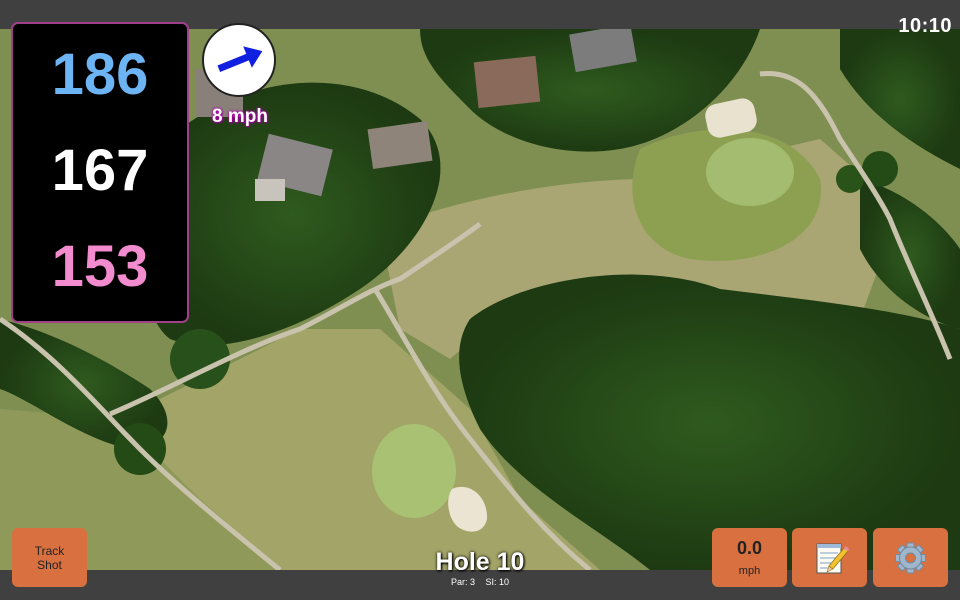 The image size is (960, 600). I want to click on track-shot-button: Track Shot, so click(49, 557).